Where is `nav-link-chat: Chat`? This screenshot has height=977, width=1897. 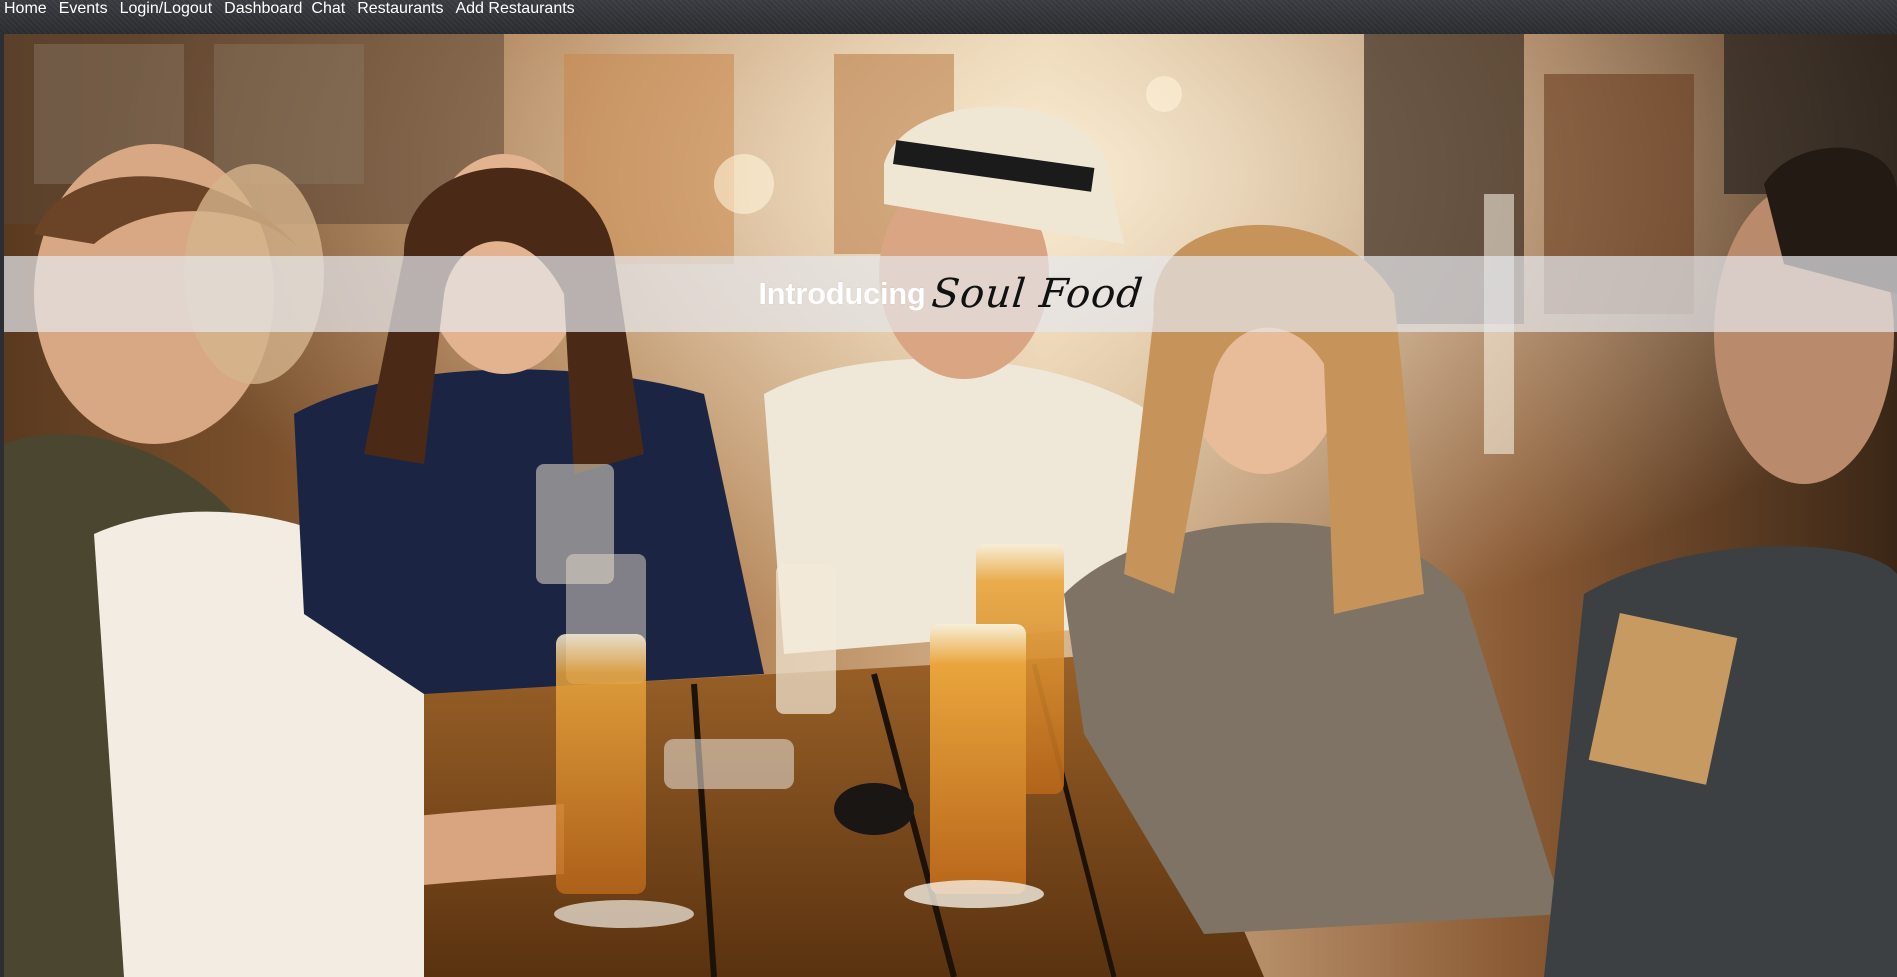 nav-link-chat: Chat is located at coordinates (328, 9).